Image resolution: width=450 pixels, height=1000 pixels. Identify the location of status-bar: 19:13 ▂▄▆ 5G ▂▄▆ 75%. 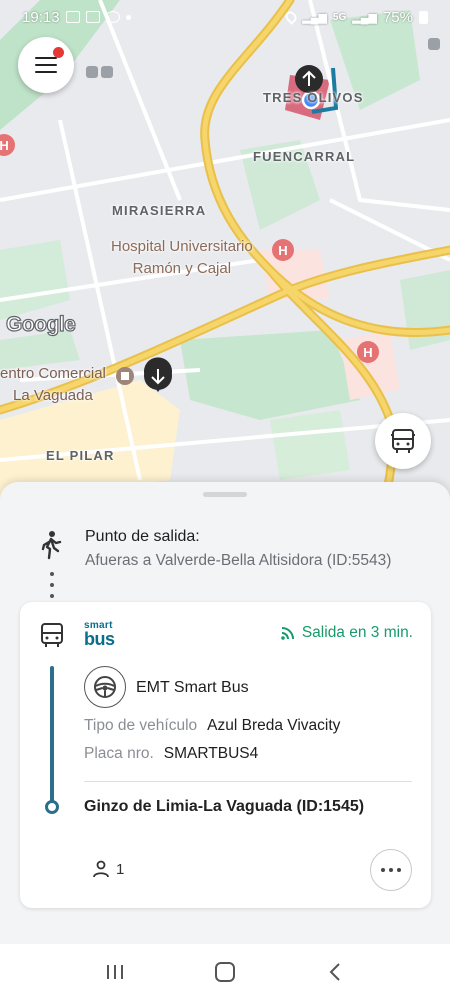
(225, 17).